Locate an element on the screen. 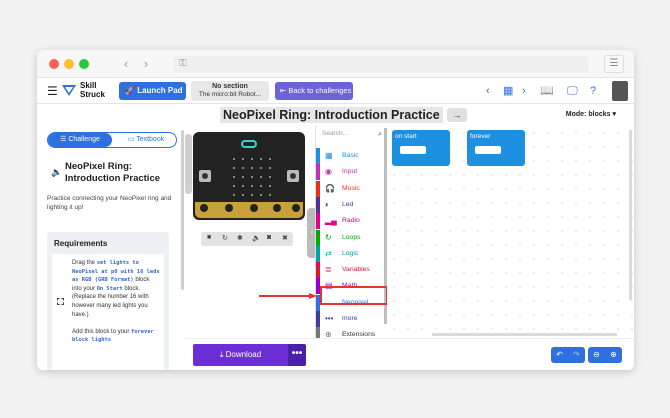 Image resolution: width=670 pixels, height=418 pixels. back-to-challenges-button: ⇤ Back to challenges is located at coordinates (314, 91).